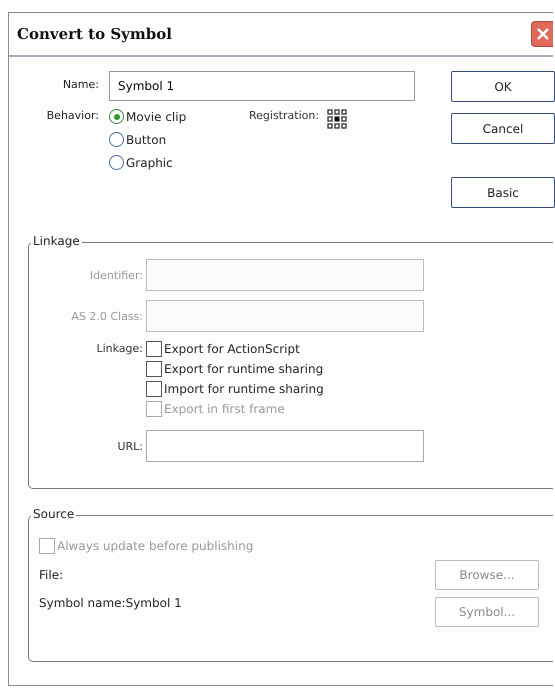 Image resolution: width=555 pixels, height=690 pixels. Describe the element at coordinates (503, 128) in the screenshot. I see `dialog-button: Cancel` at that location.